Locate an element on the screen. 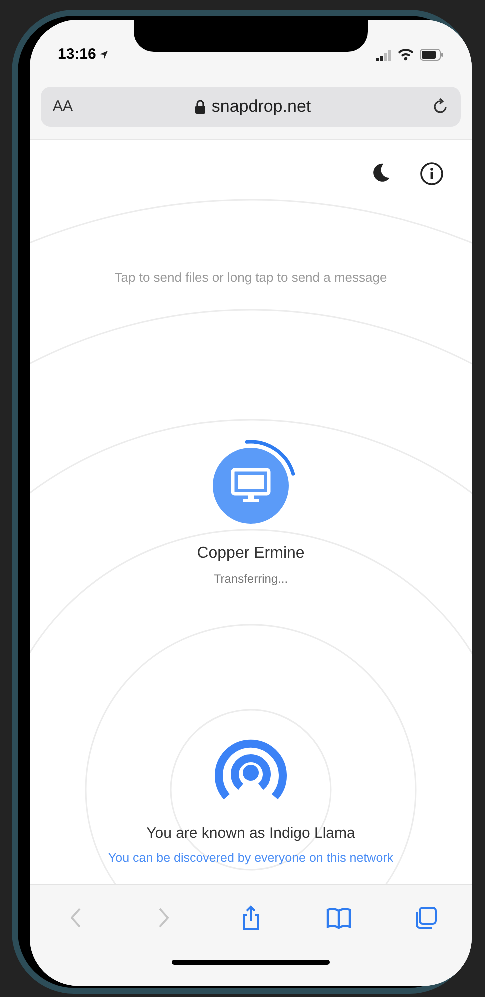 This screenshot has width=485, height=997. book-icon is located at coordinates (339, 918).